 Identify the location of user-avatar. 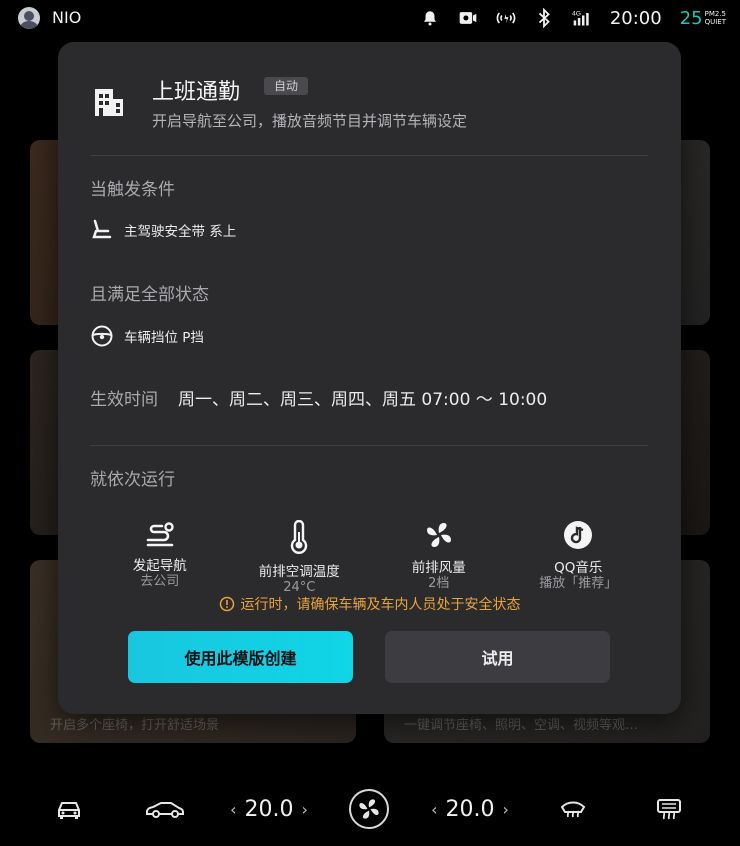
(29, 18).